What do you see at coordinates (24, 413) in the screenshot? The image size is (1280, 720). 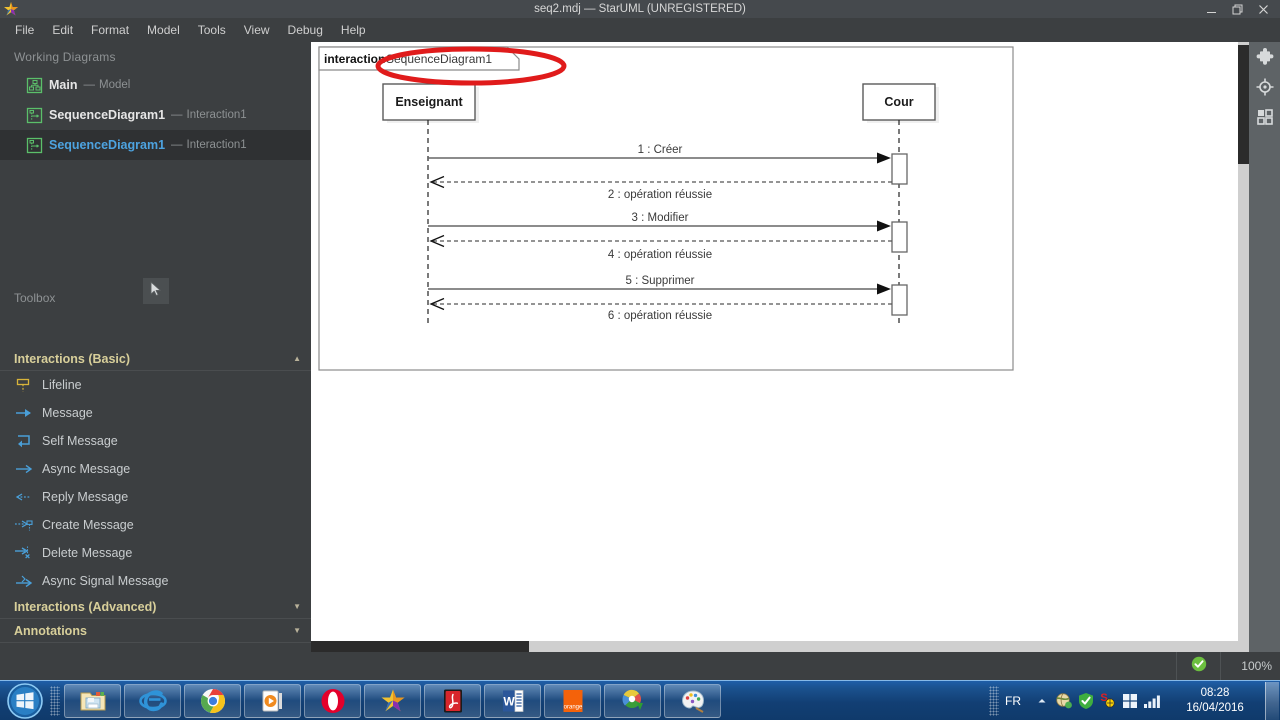 I see `message-arrow-icon` at bounding box center [24, 413].